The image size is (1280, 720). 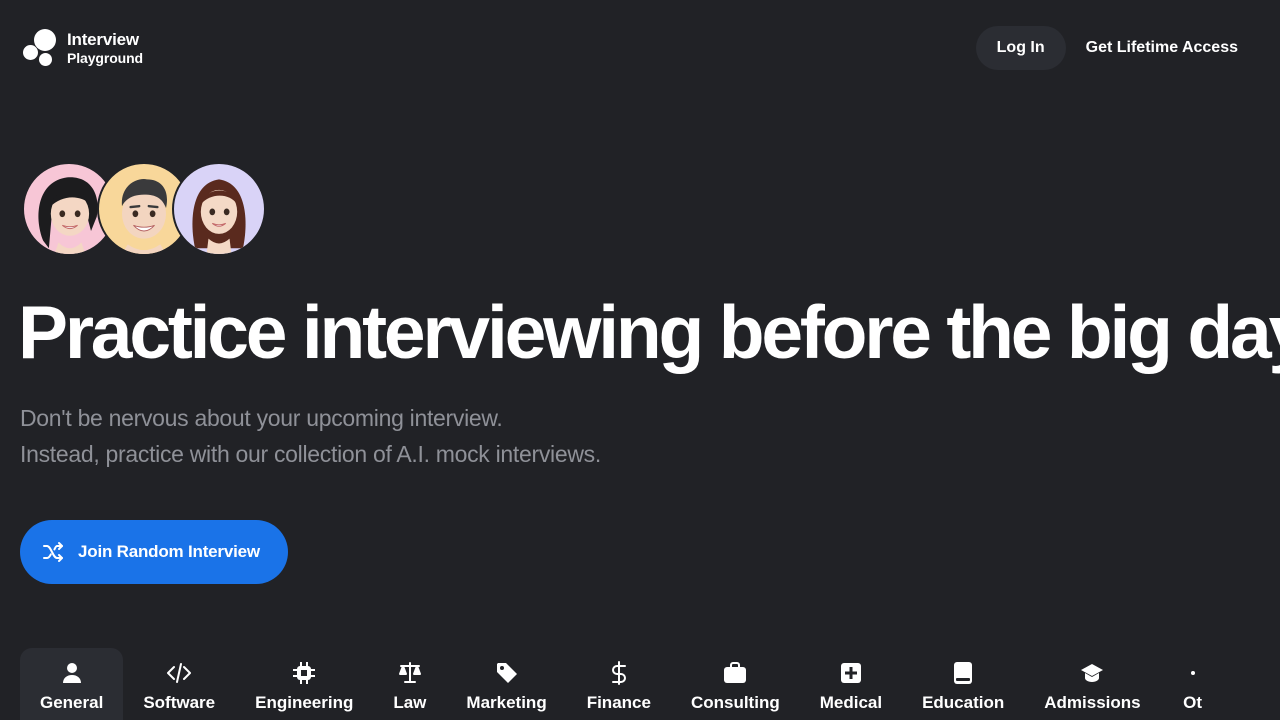 What do you see at coordinates (72, 673) in the screenshot?
I see `user-icon` at bounding box center [72, 673].